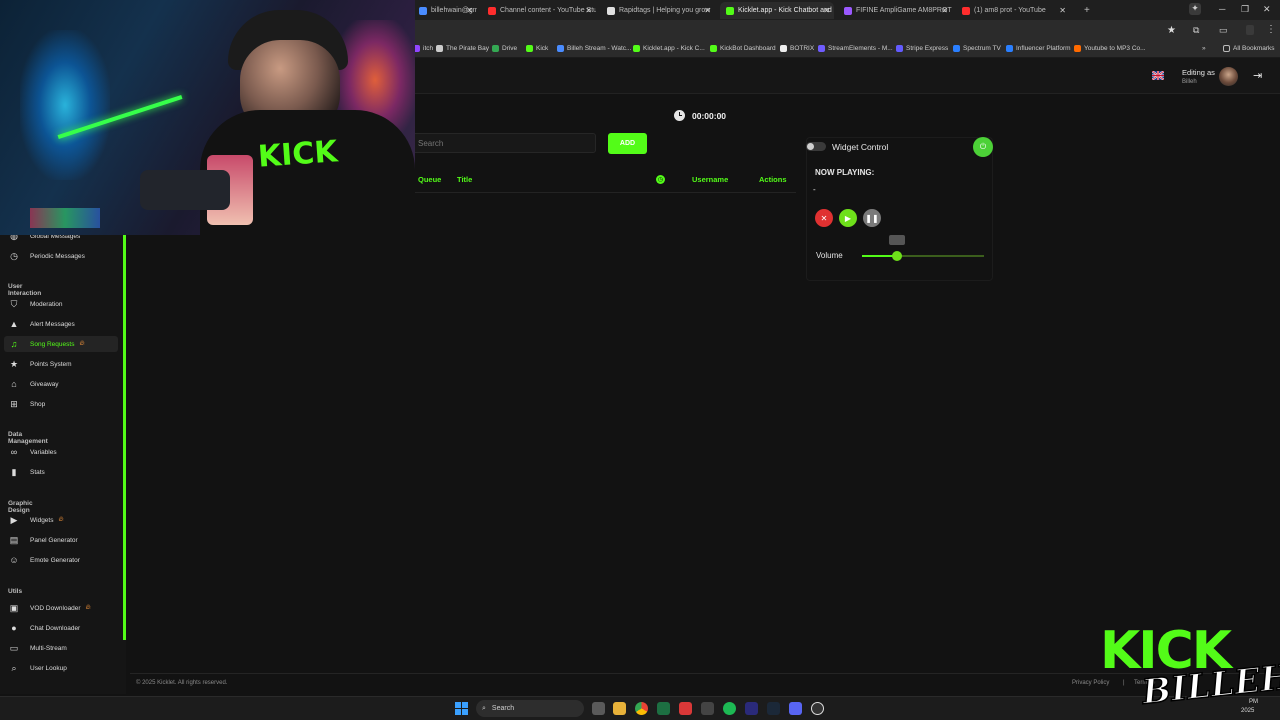 This screenshot has width=1280, height=720. I want to click on sidebar-item-label: Giveaway, so click(44, 384).